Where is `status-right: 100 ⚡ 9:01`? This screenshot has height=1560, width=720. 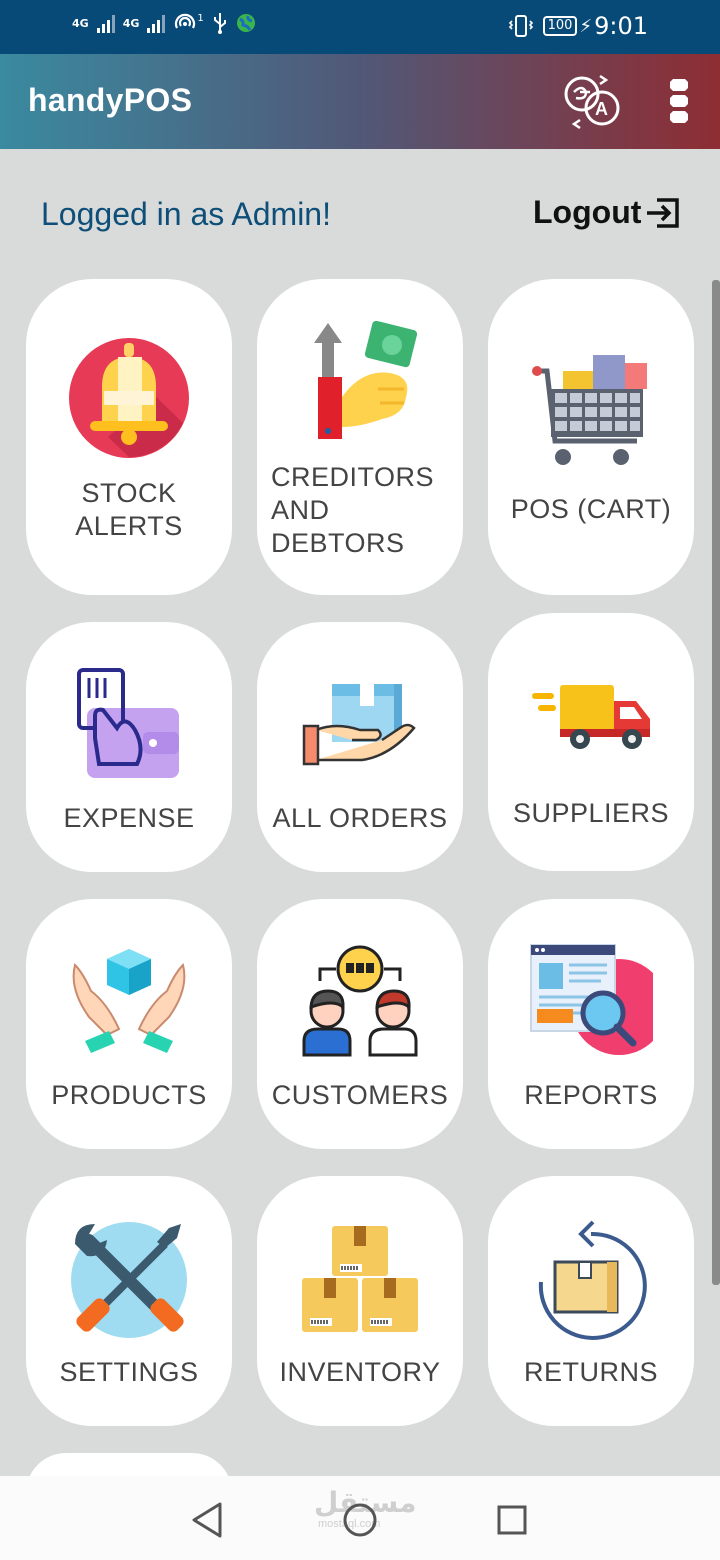
status-right: 100 ⚡ 9:01 is located at coordinates (577, 26).